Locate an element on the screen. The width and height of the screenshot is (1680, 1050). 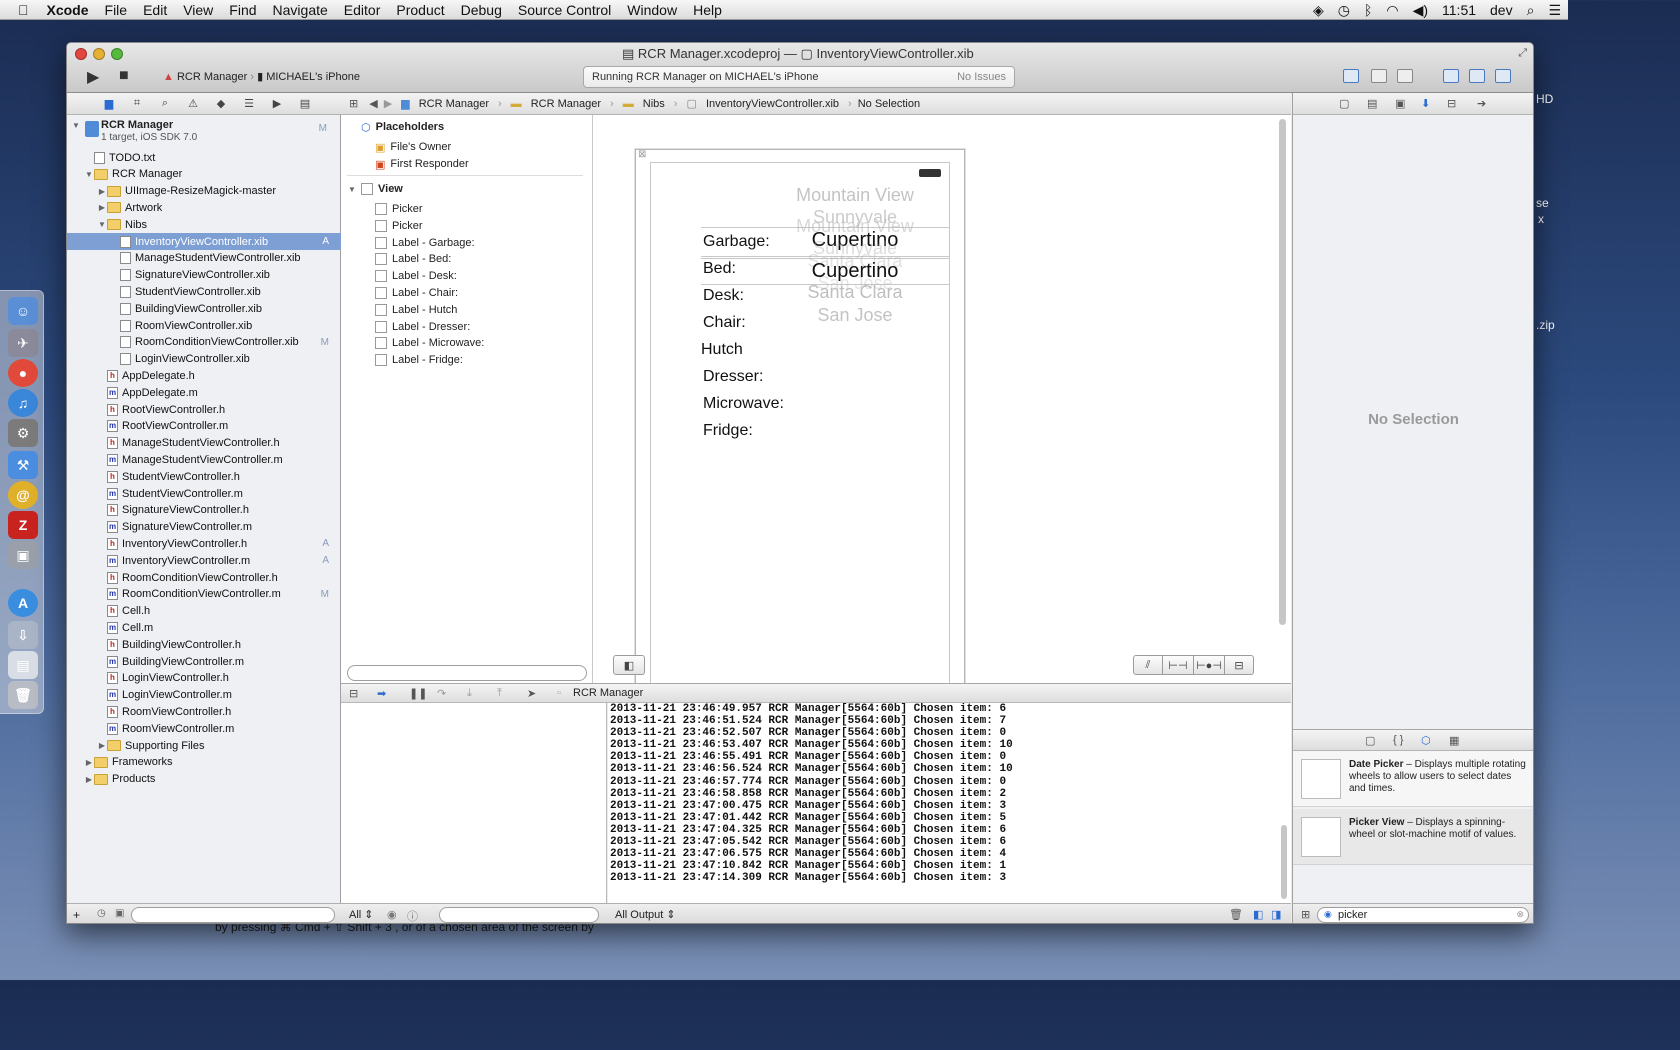
forward-icon: ▶ is located at coordinates (388, 103).